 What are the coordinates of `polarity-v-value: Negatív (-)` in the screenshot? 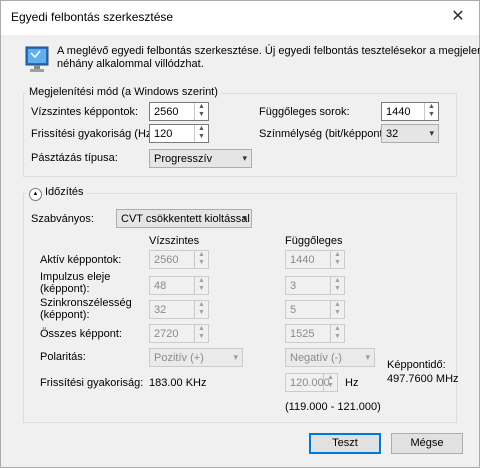 It's located at (316, 358).